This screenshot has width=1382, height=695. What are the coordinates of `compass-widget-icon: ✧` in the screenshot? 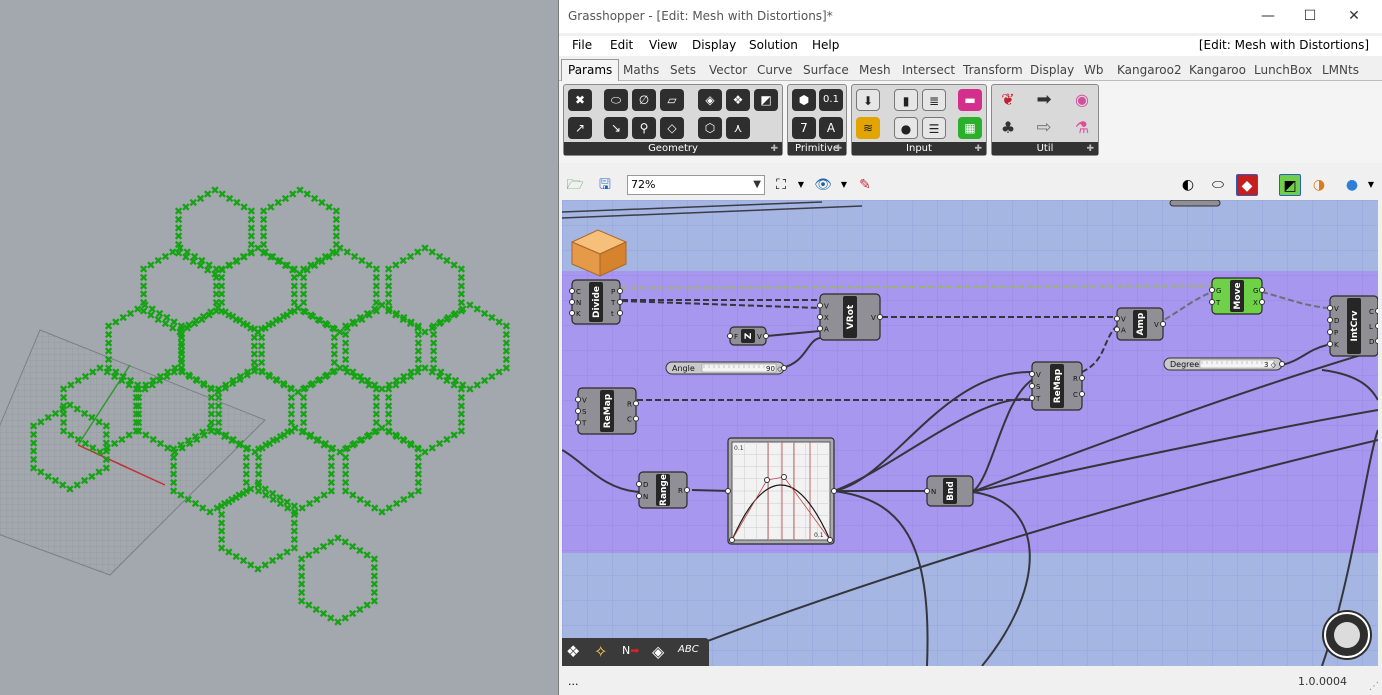 It's located at (600, 651).